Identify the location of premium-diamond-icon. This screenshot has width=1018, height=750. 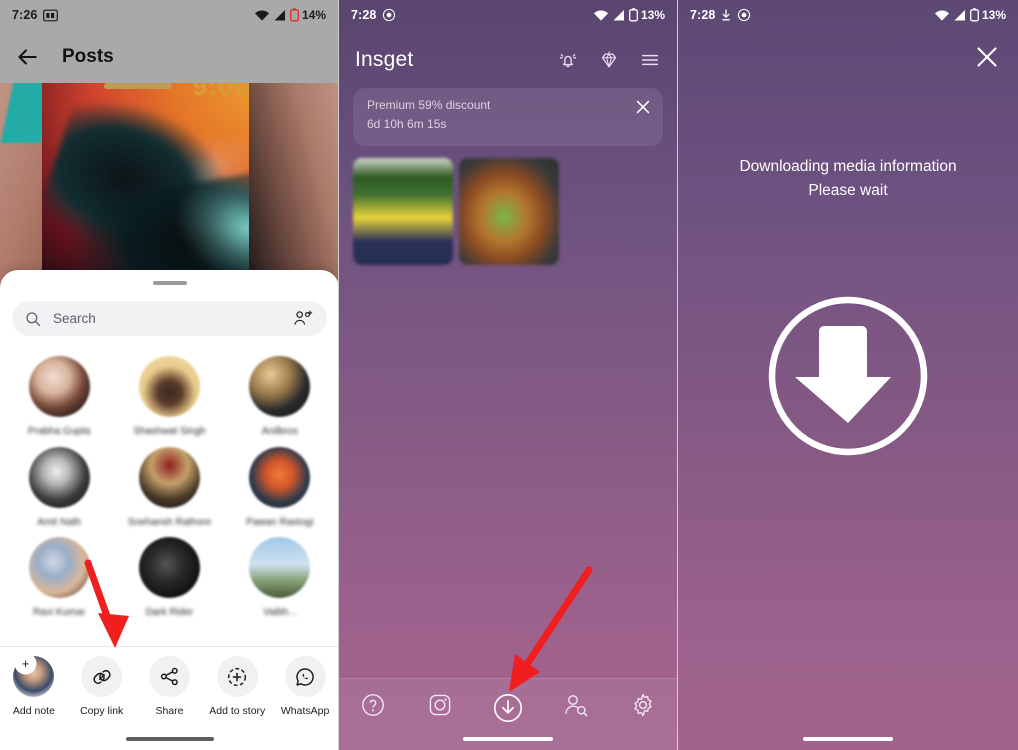
(609, 60).